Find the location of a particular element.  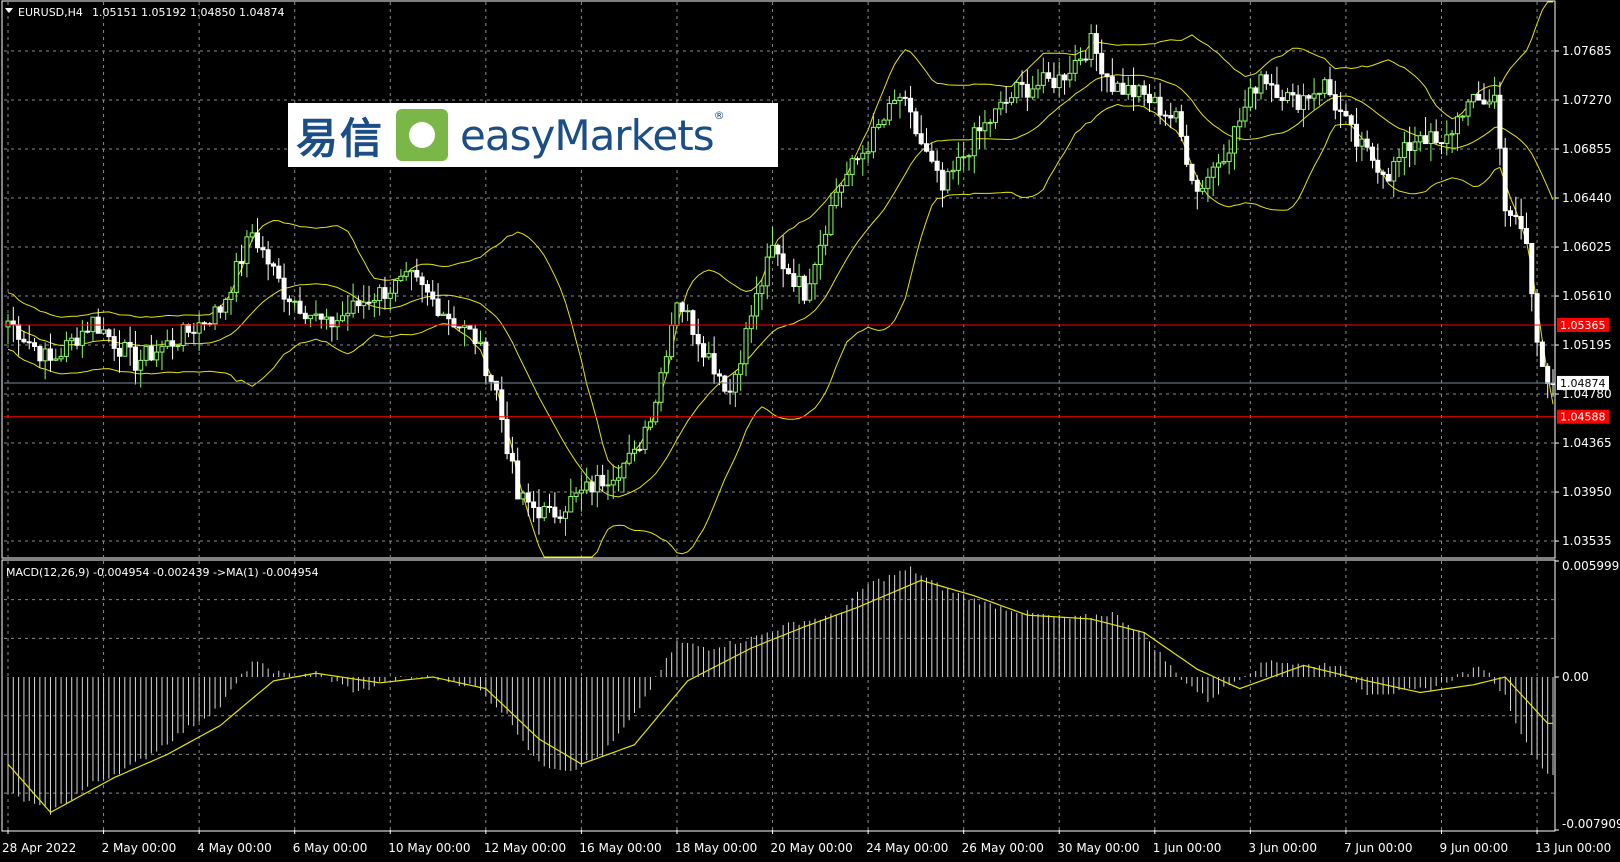

macd-tick-label: 0.005999 is located at coordinates (1590, 566).